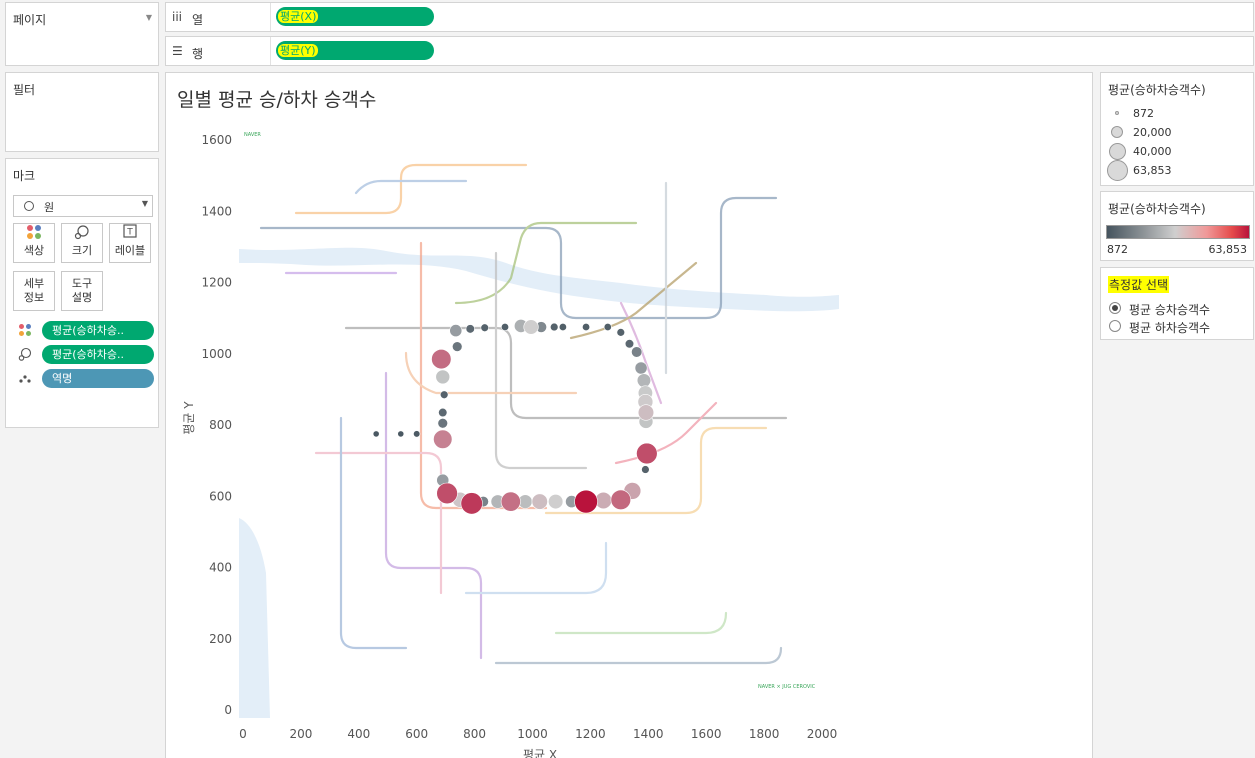 This screenshot has height=758, width=1255. What do you see at coordinates (220, 568) in the screenshot?
I see `y-tick-label: 400` at bounding box center [220, 568].